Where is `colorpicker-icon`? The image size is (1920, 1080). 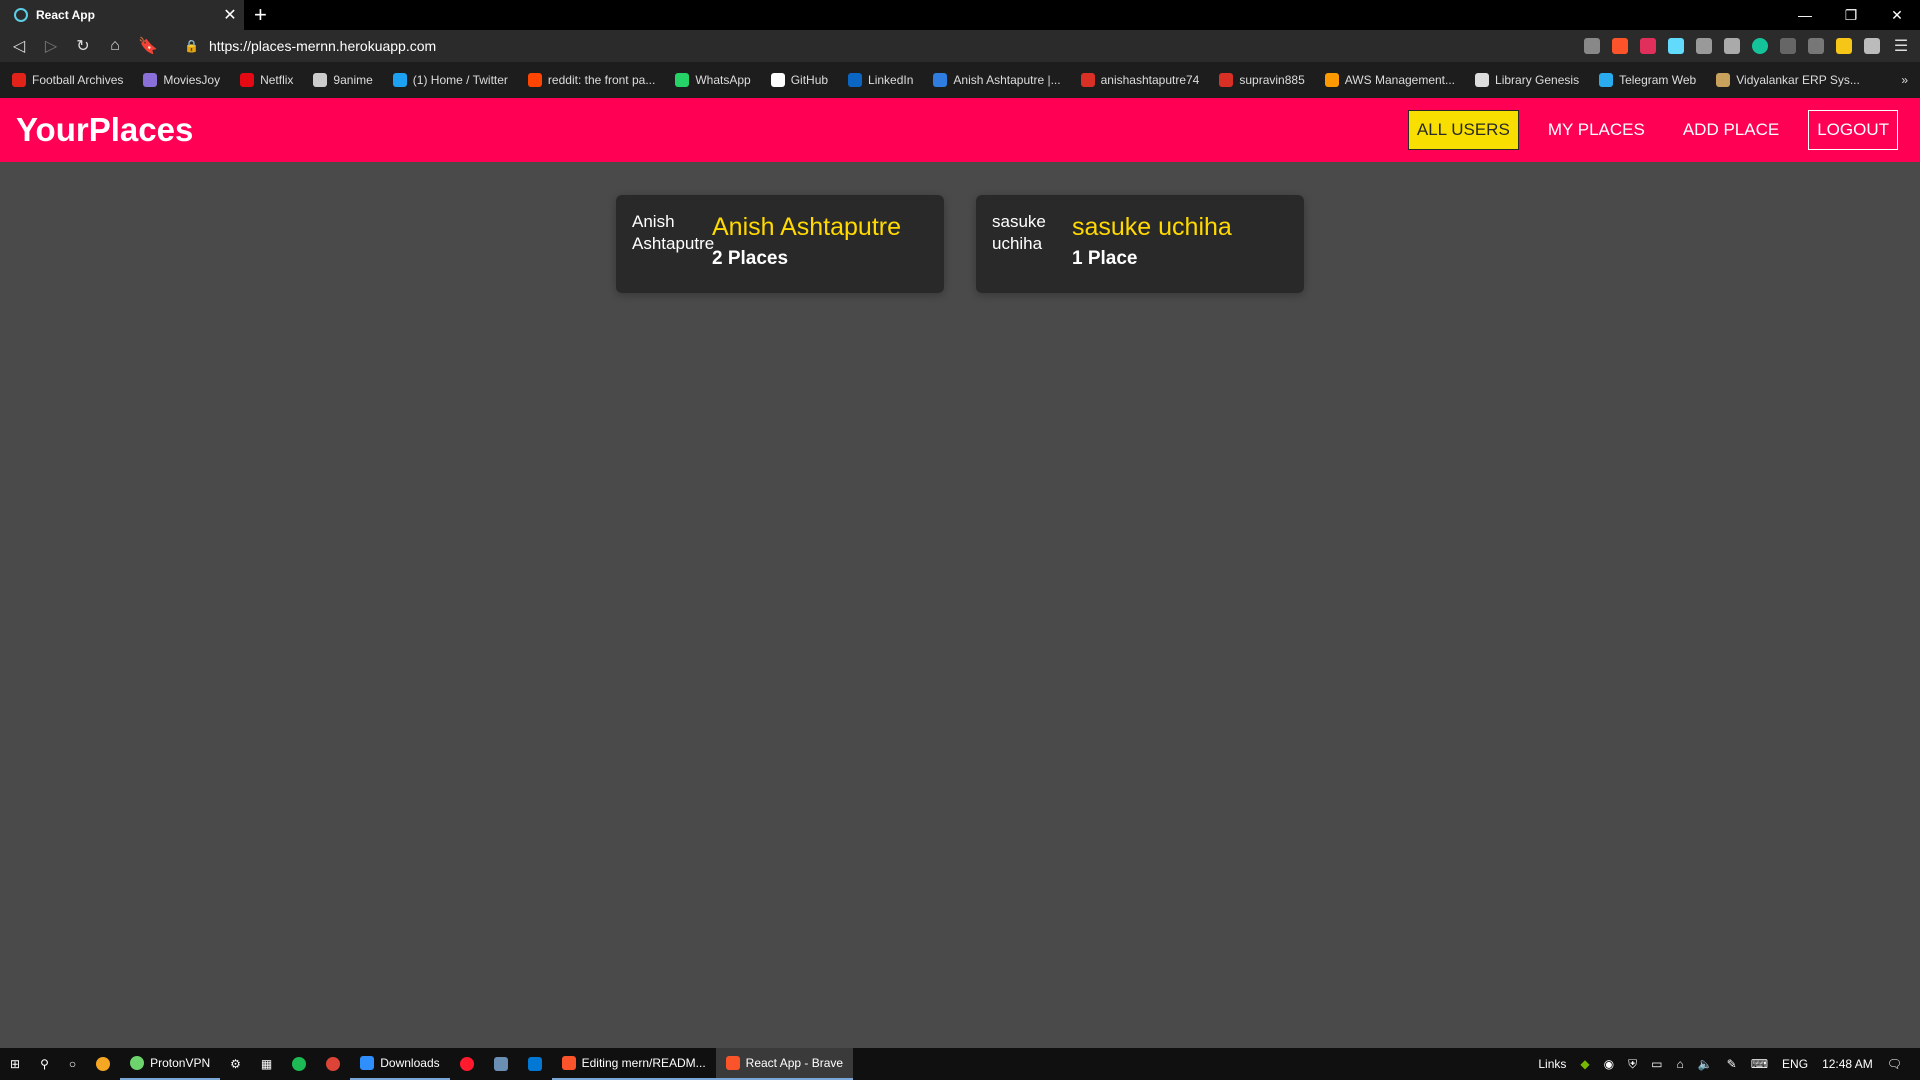
colorpicker-icon is located at coordinates (1732, 46).